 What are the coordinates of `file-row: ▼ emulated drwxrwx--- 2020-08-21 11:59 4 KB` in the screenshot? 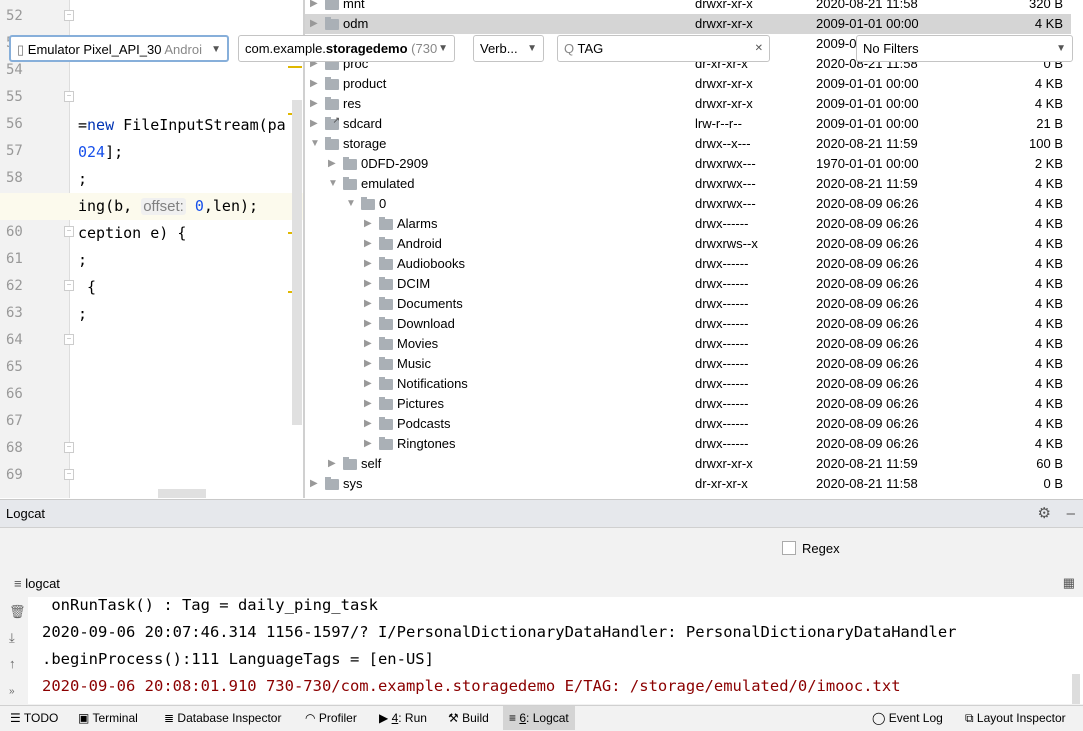 It's located at (688, 184).